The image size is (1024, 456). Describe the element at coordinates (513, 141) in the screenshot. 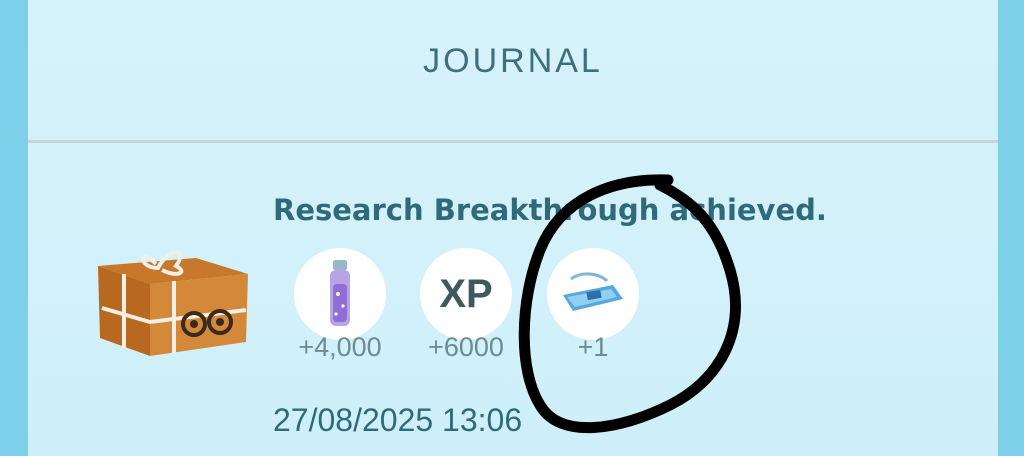

I see `header-divider` at that location.